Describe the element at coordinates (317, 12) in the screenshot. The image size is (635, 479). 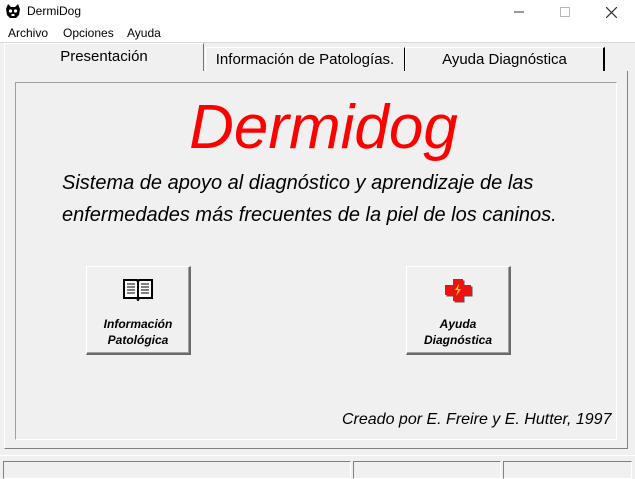
I see `title-bar: DermiDog` at that location.